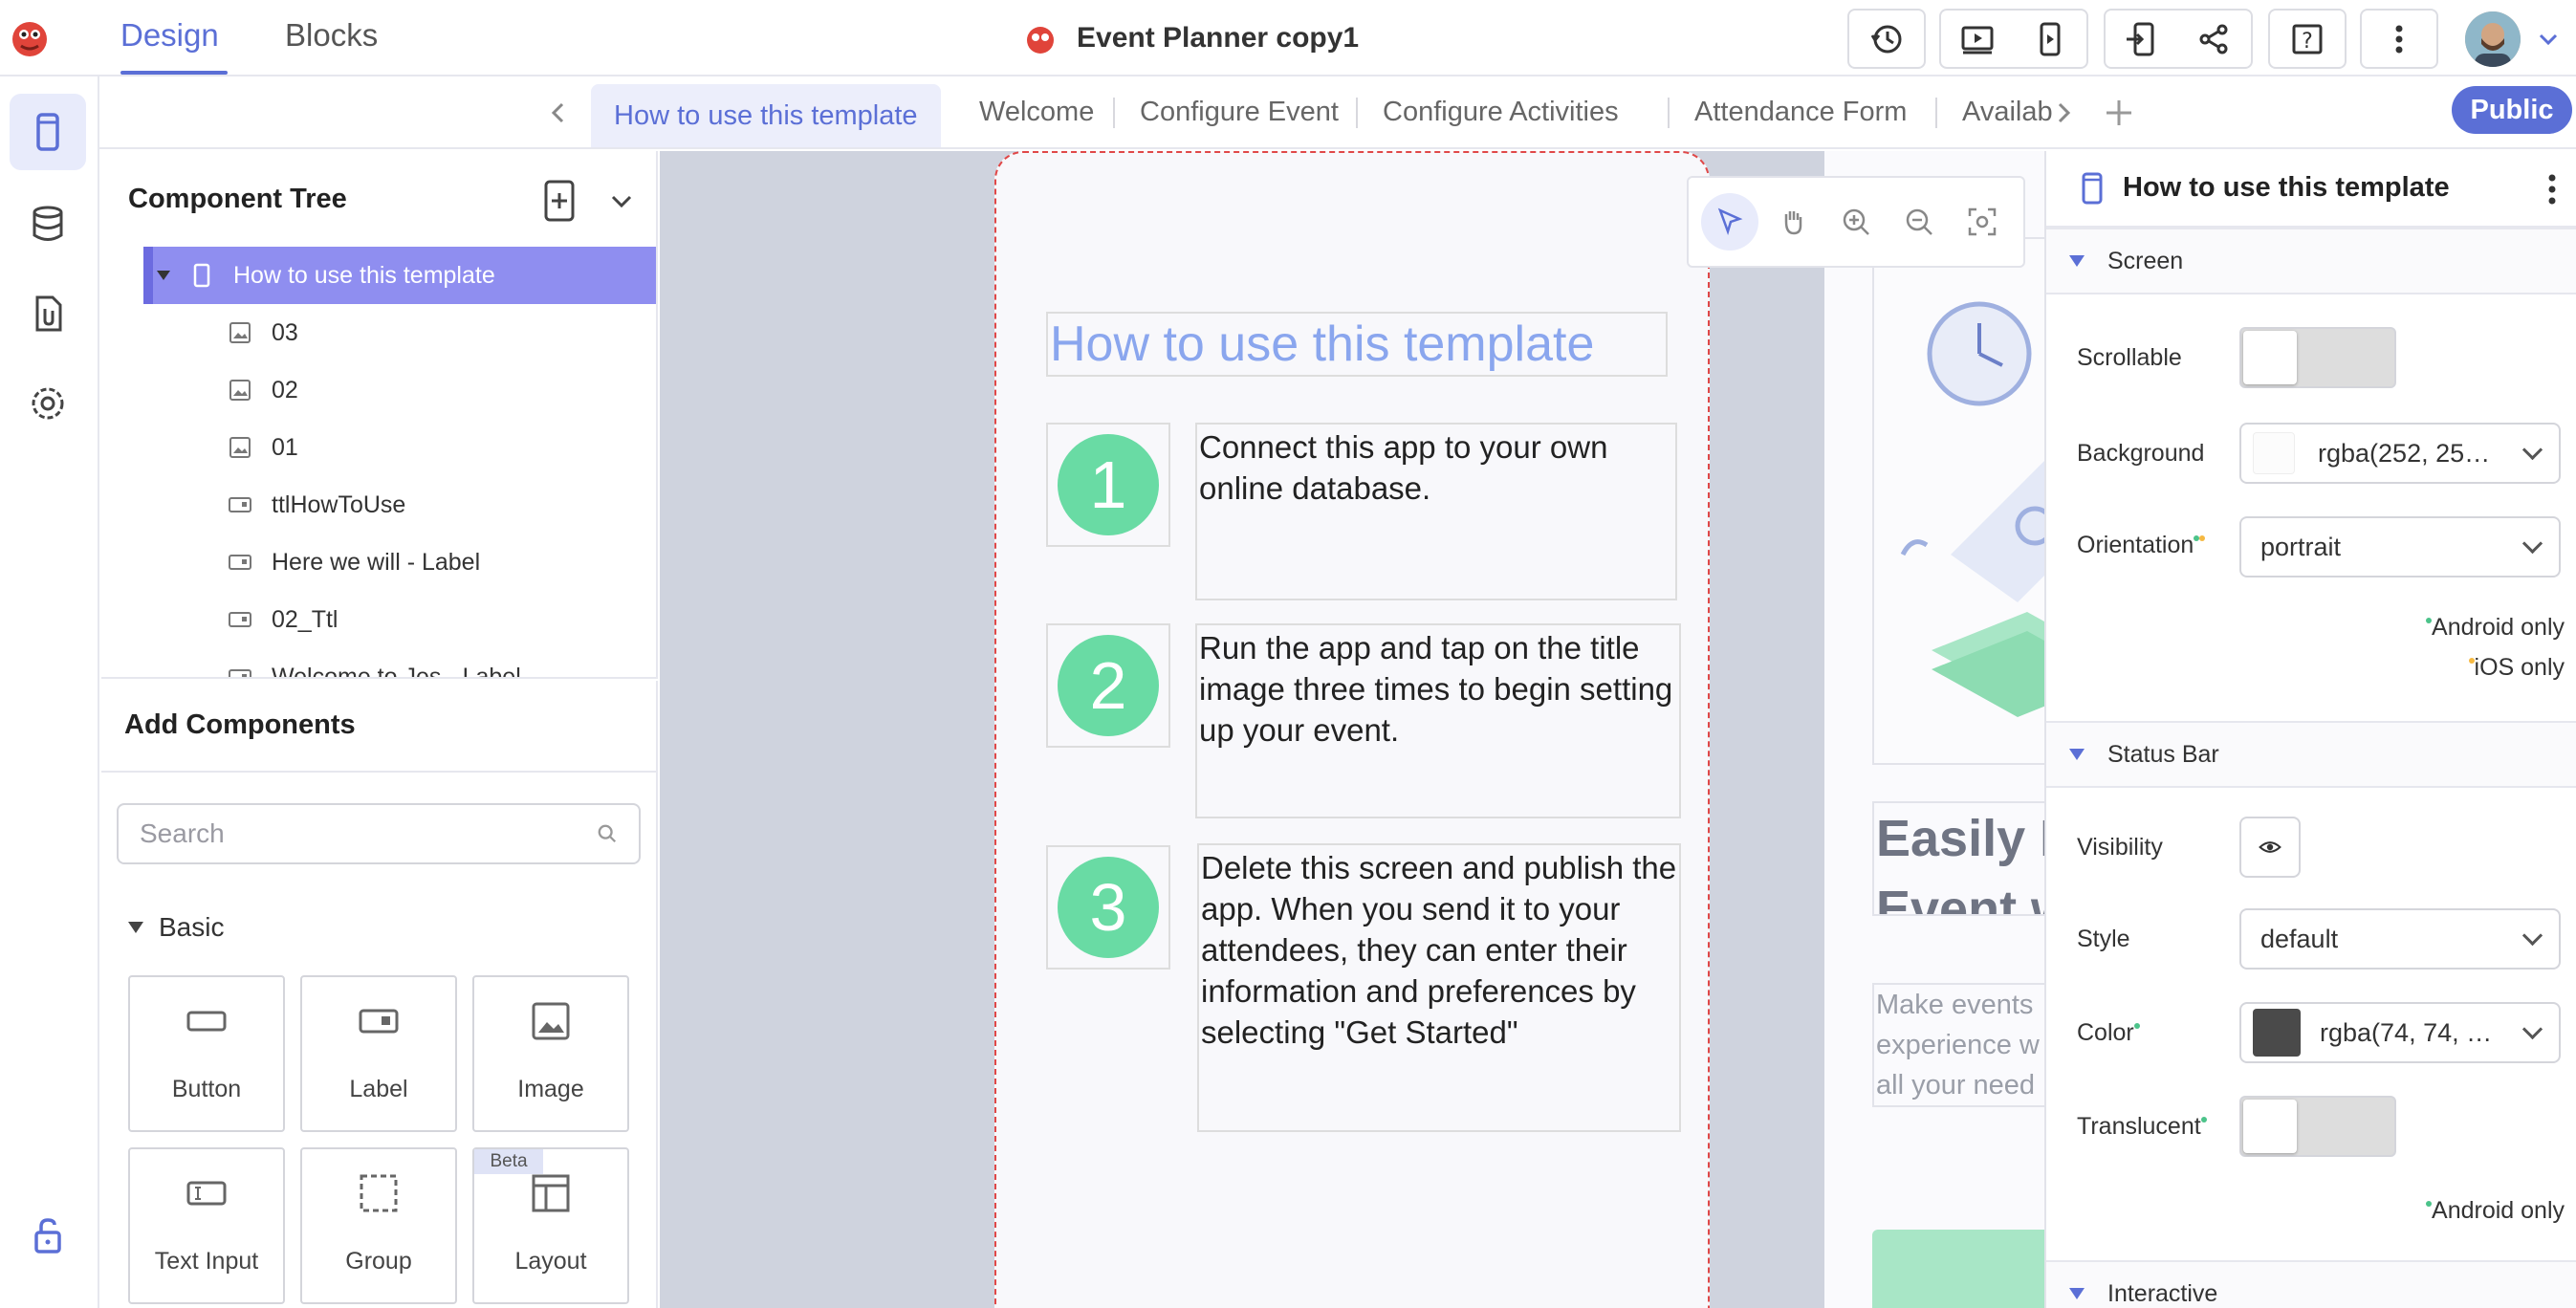  What do you see at coordinates (442, 619) in the screenshot?
I see `tree-item: 02_Ttl` at bounding box center [442, 619].